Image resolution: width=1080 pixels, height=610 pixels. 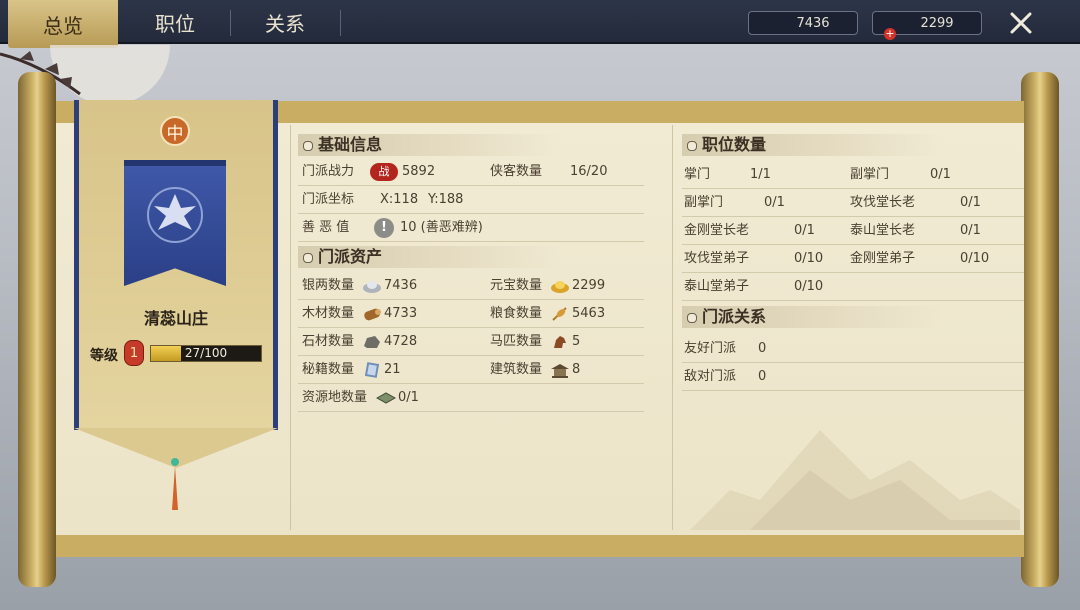 I want to click on asset-label-wood: 木材数量, so click(x=328, y=313).